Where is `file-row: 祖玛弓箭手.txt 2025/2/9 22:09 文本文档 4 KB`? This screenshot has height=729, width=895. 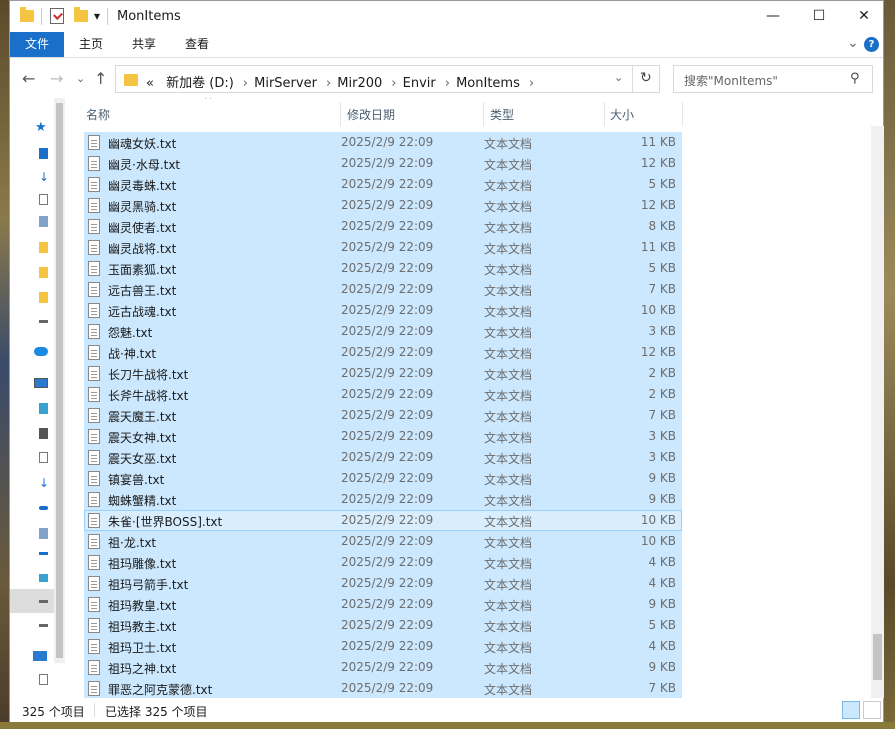 file-row: 祖玛弓箭手.txt 2025/2/9 22:09 文本文档 4 KB is located at coordinates (383, 583).